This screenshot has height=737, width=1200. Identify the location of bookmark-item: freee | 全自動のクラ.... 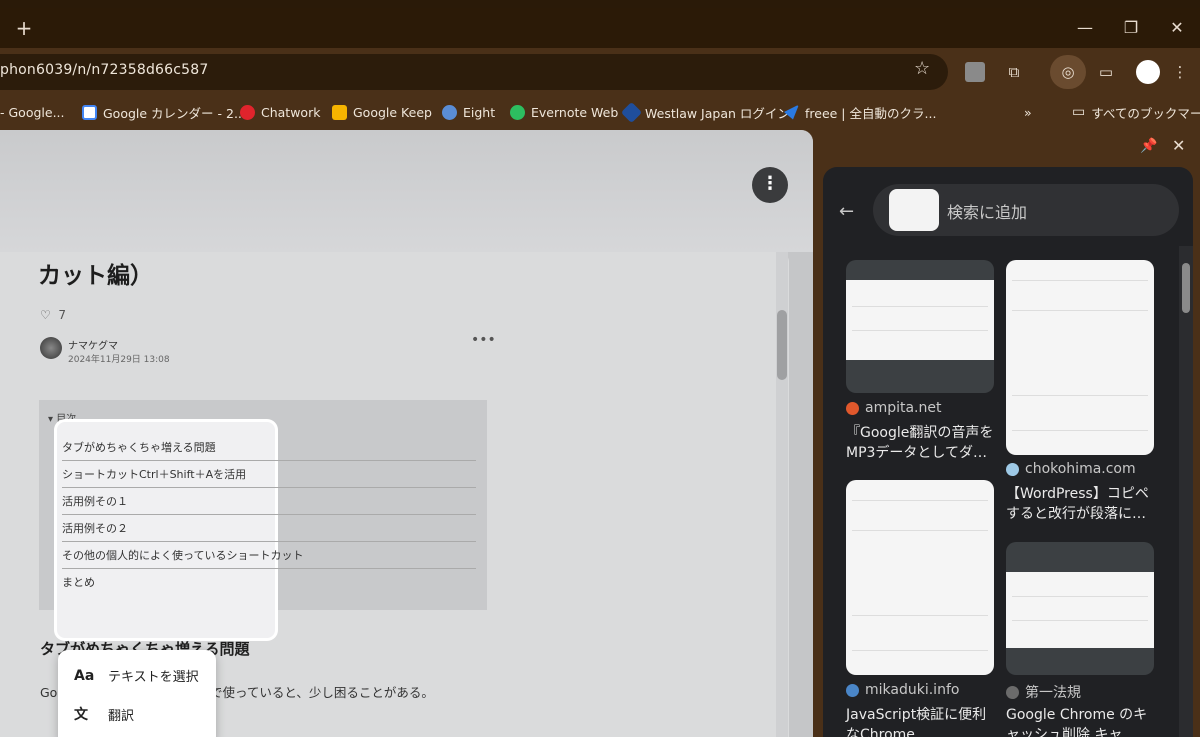
(860, 112).